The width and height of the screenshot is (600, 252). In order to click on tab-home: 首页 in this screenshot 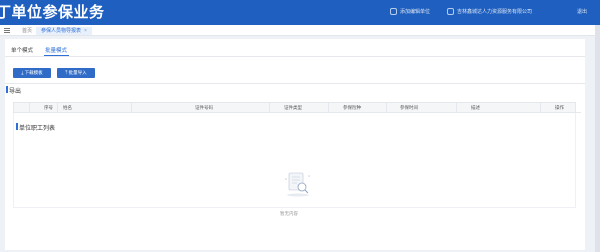, I will do `click(27, 31)`.